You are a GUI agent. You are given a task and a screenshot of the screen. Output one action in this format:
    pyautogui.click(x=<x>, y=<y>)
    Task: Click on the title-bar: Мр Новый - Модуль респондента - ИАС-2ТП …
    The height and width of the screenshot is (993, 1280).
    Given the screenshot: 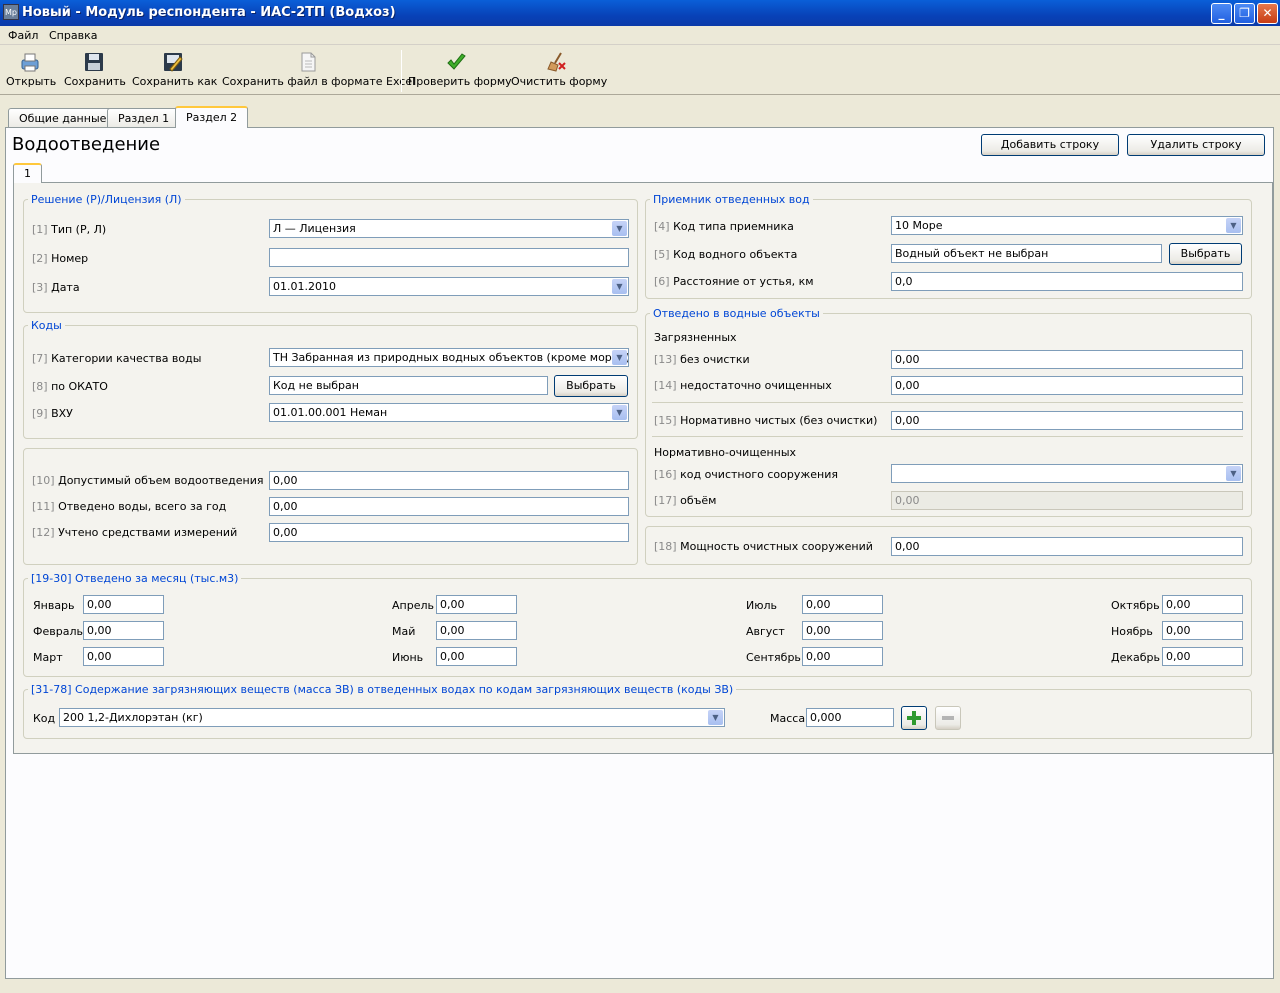 What is the action you would take?
    pyautogui.click(x=640, y=13)
    